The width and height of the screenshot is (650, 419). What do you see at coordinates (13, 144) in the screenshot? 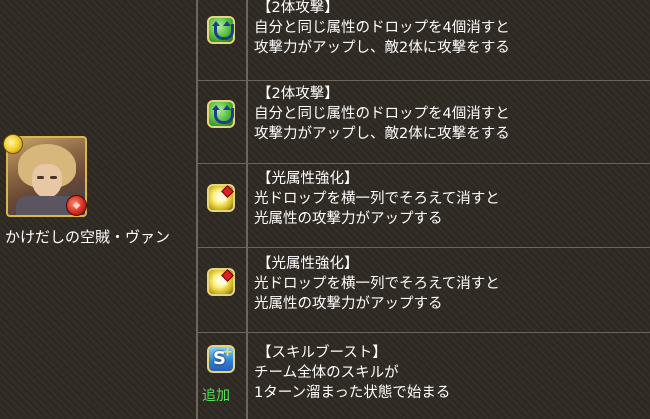
I see `light-attribute-icon` at bounding box center [13, 144].